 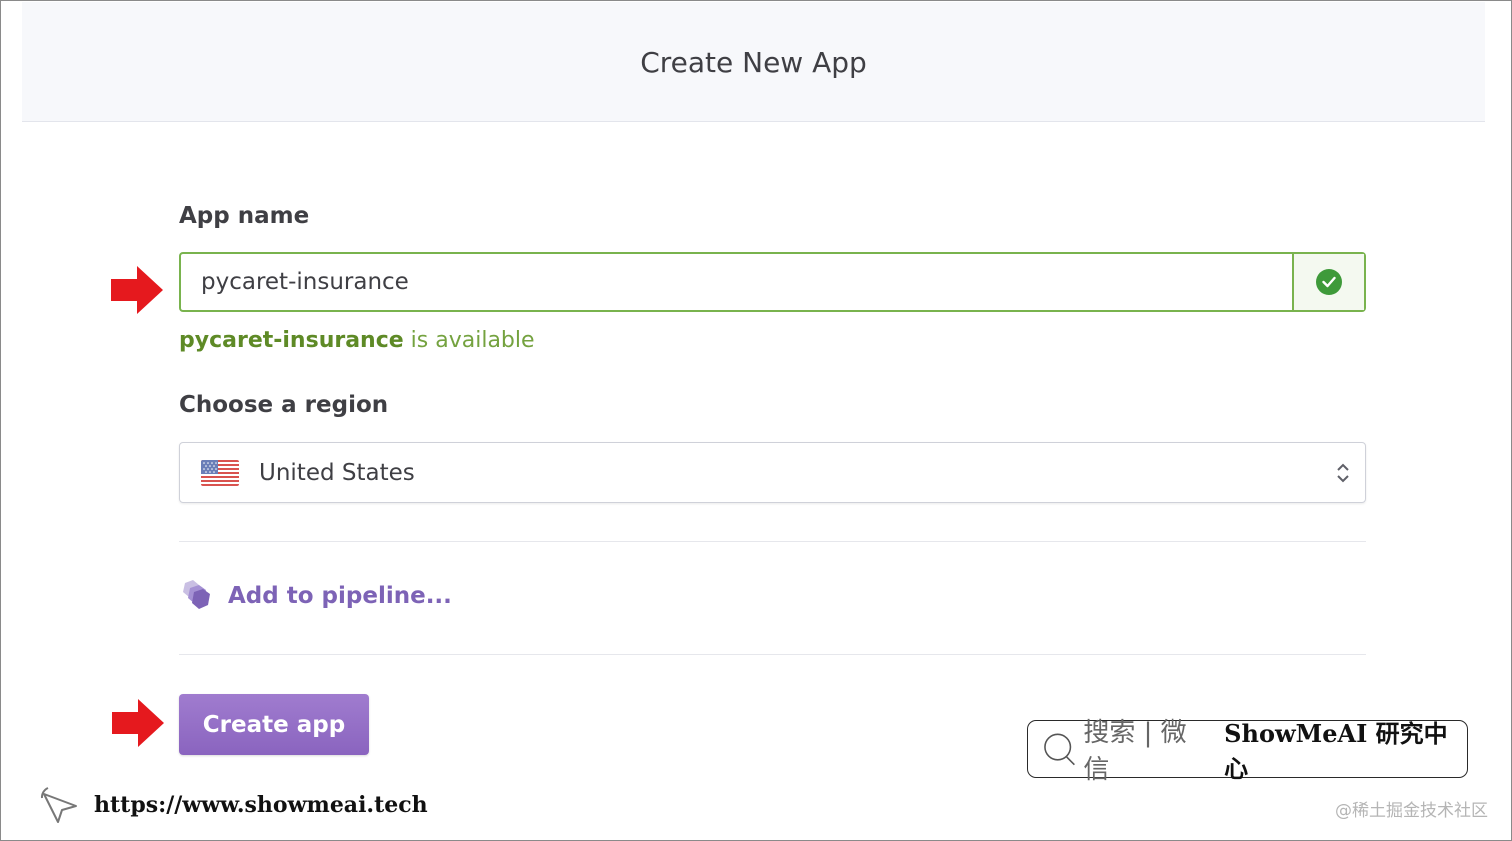 I want to click on page-header: Create New App, so click(x=753, y=62).